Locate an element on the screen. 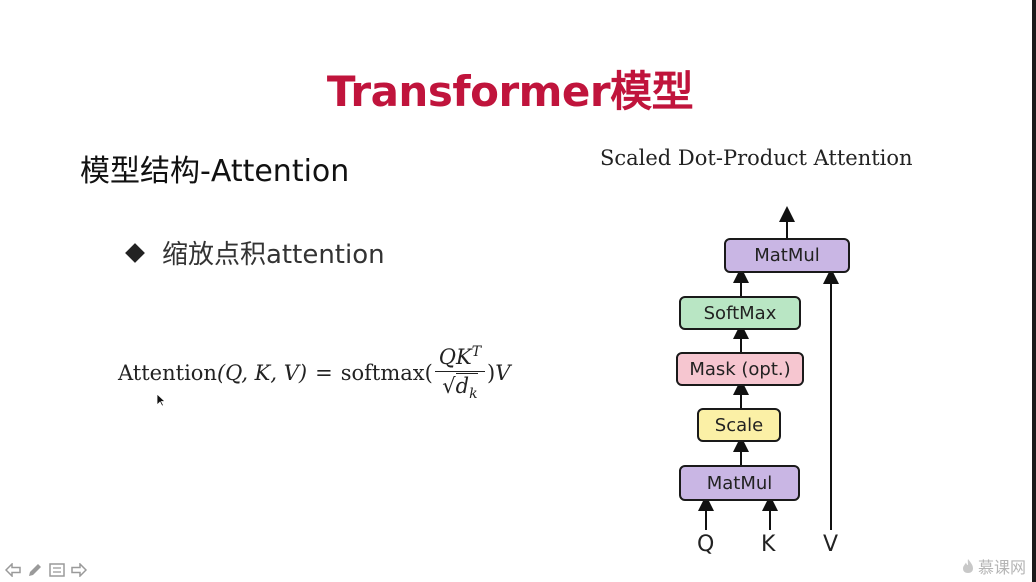 This screenshot has width=1036, height=582. menu-icon is located at coordinates (57, 570).